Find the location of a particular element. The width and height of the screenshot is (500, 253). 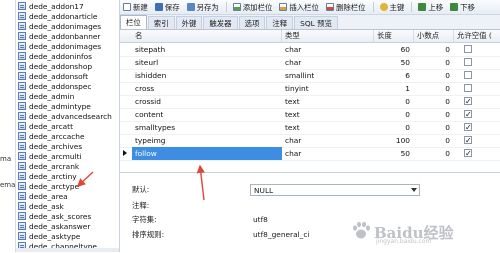

insert-column-icon is located at coordinates (283, 7).